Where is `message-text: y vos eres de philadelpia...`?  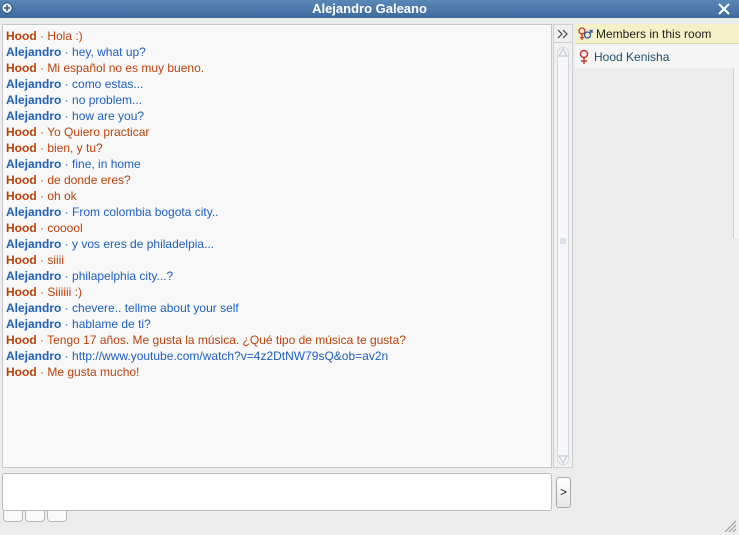
message-text: y vos eres de philadelpia... is located at coordinates (143, 244).